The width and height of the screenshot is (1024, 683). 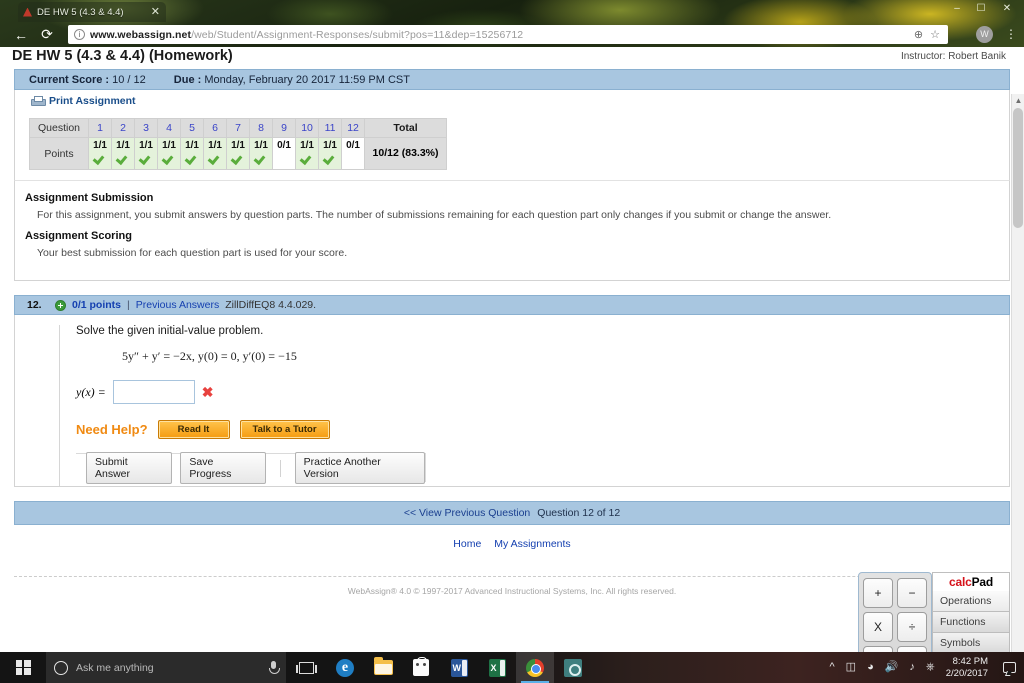 I want to click on talk-to-tutor-button: Talk to a Tutor, so click(x=284, y=429).